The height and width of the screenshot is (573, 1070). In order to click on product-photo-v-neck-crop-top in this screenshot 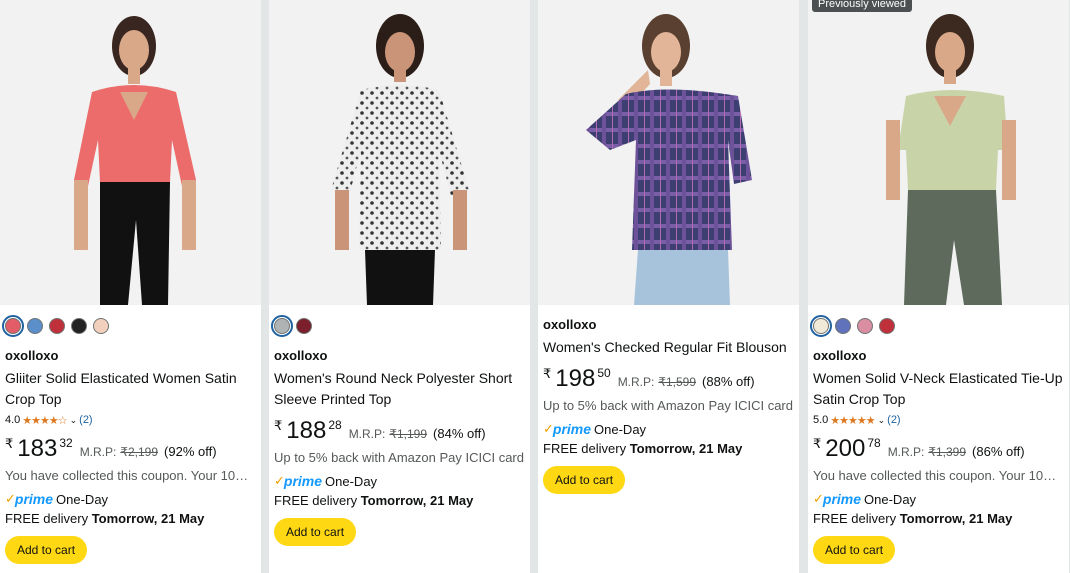, I will do `click(938, 152)`.